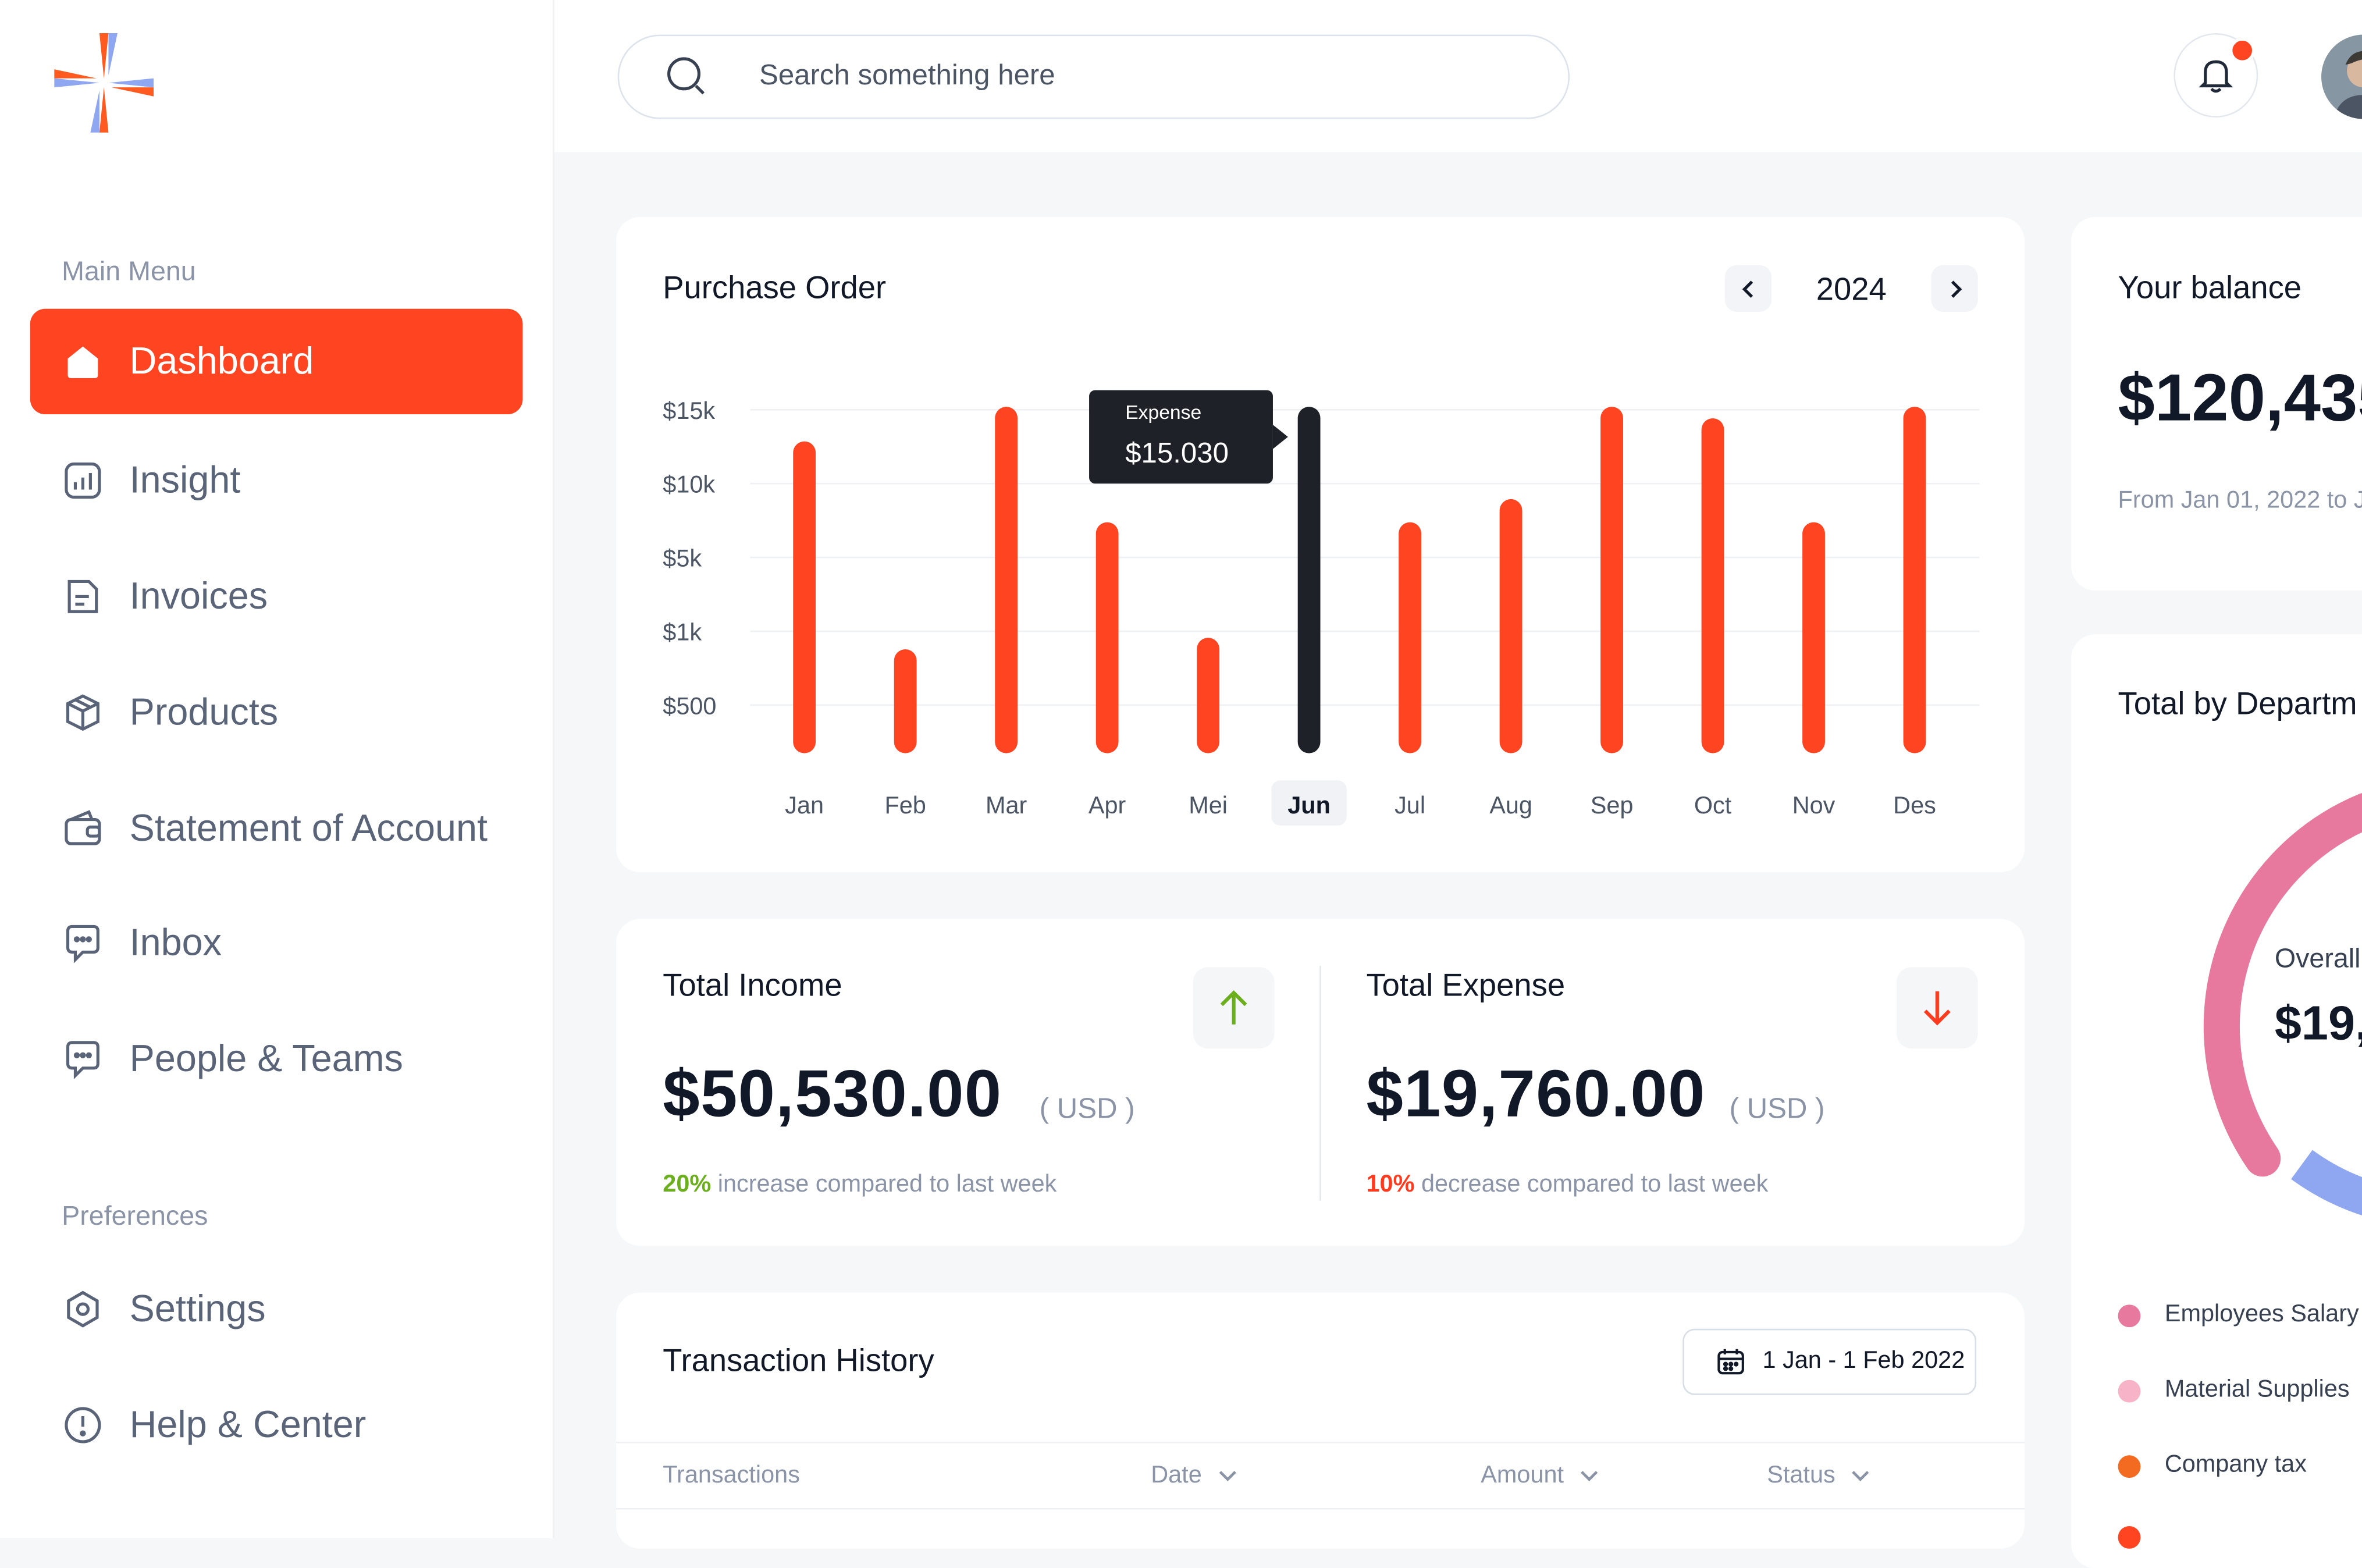 The image size is (2362, 1568). What do you see at coordinates (2257, 1390) in the screenshot?
I see `legend-label: Material Supplies` at bounding box center [2257, 1390].